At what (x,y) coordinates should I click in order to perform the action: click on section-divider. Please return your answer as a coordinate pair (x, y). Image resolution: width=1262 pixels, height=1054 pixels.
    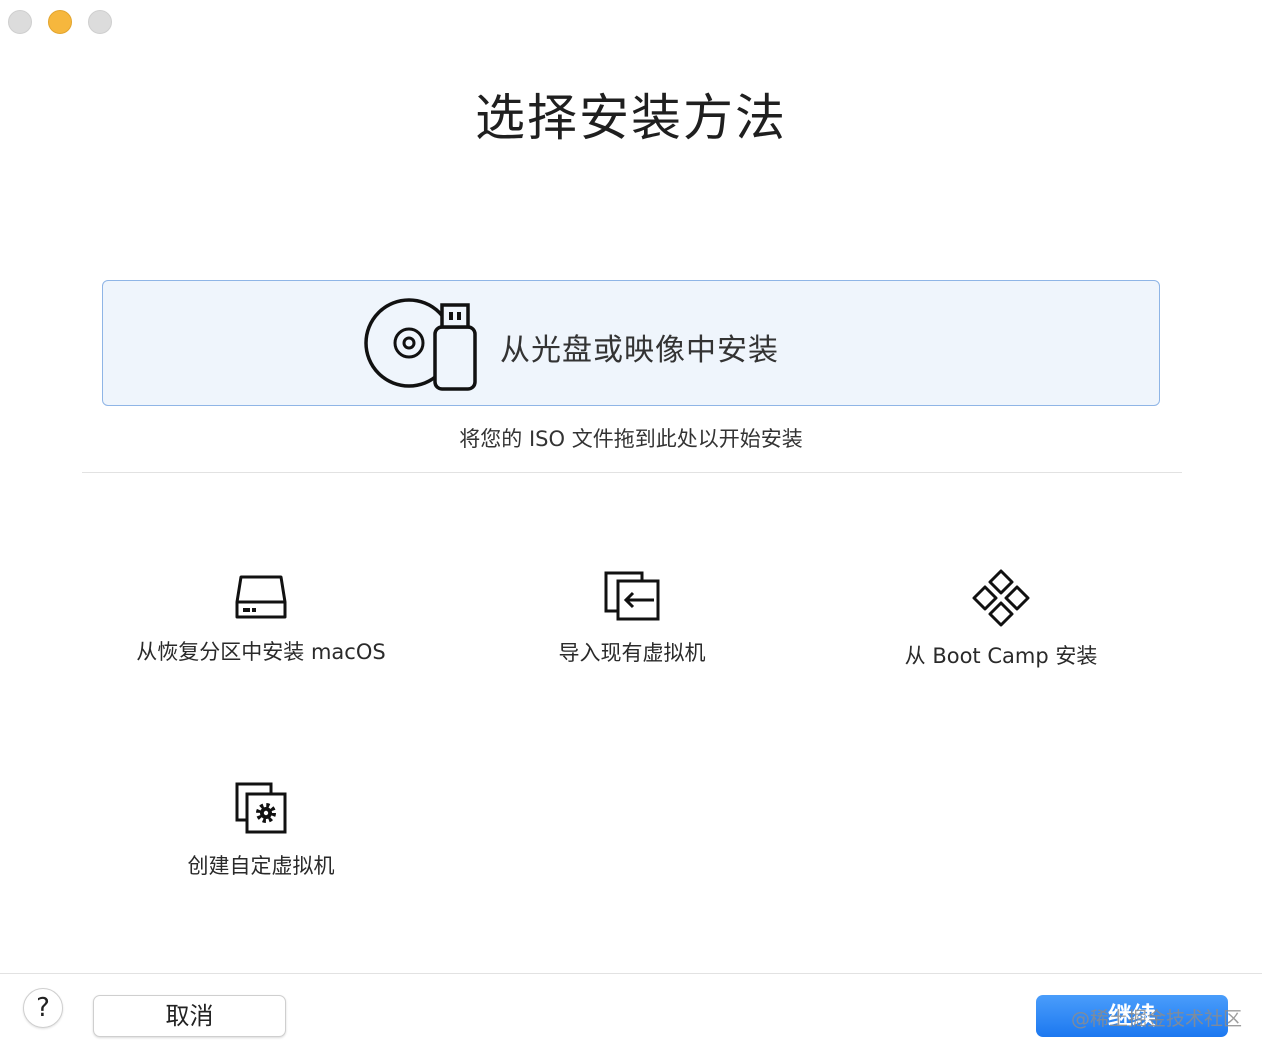
    Looking at the image, I should click on (632, 472).